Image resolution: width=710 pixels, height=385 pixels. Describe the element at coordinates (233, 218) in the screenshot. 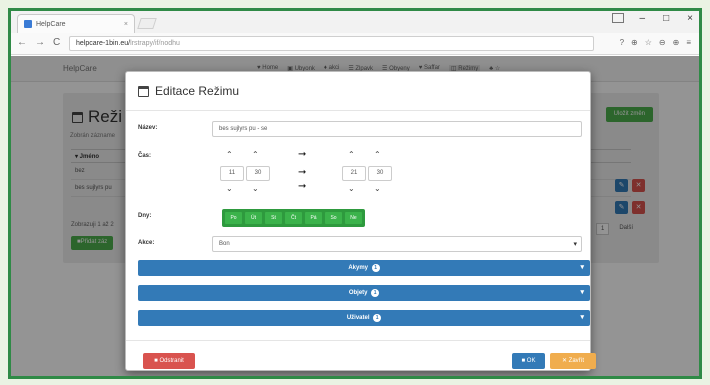

I see `day-toggle-mon: Po` at that location.